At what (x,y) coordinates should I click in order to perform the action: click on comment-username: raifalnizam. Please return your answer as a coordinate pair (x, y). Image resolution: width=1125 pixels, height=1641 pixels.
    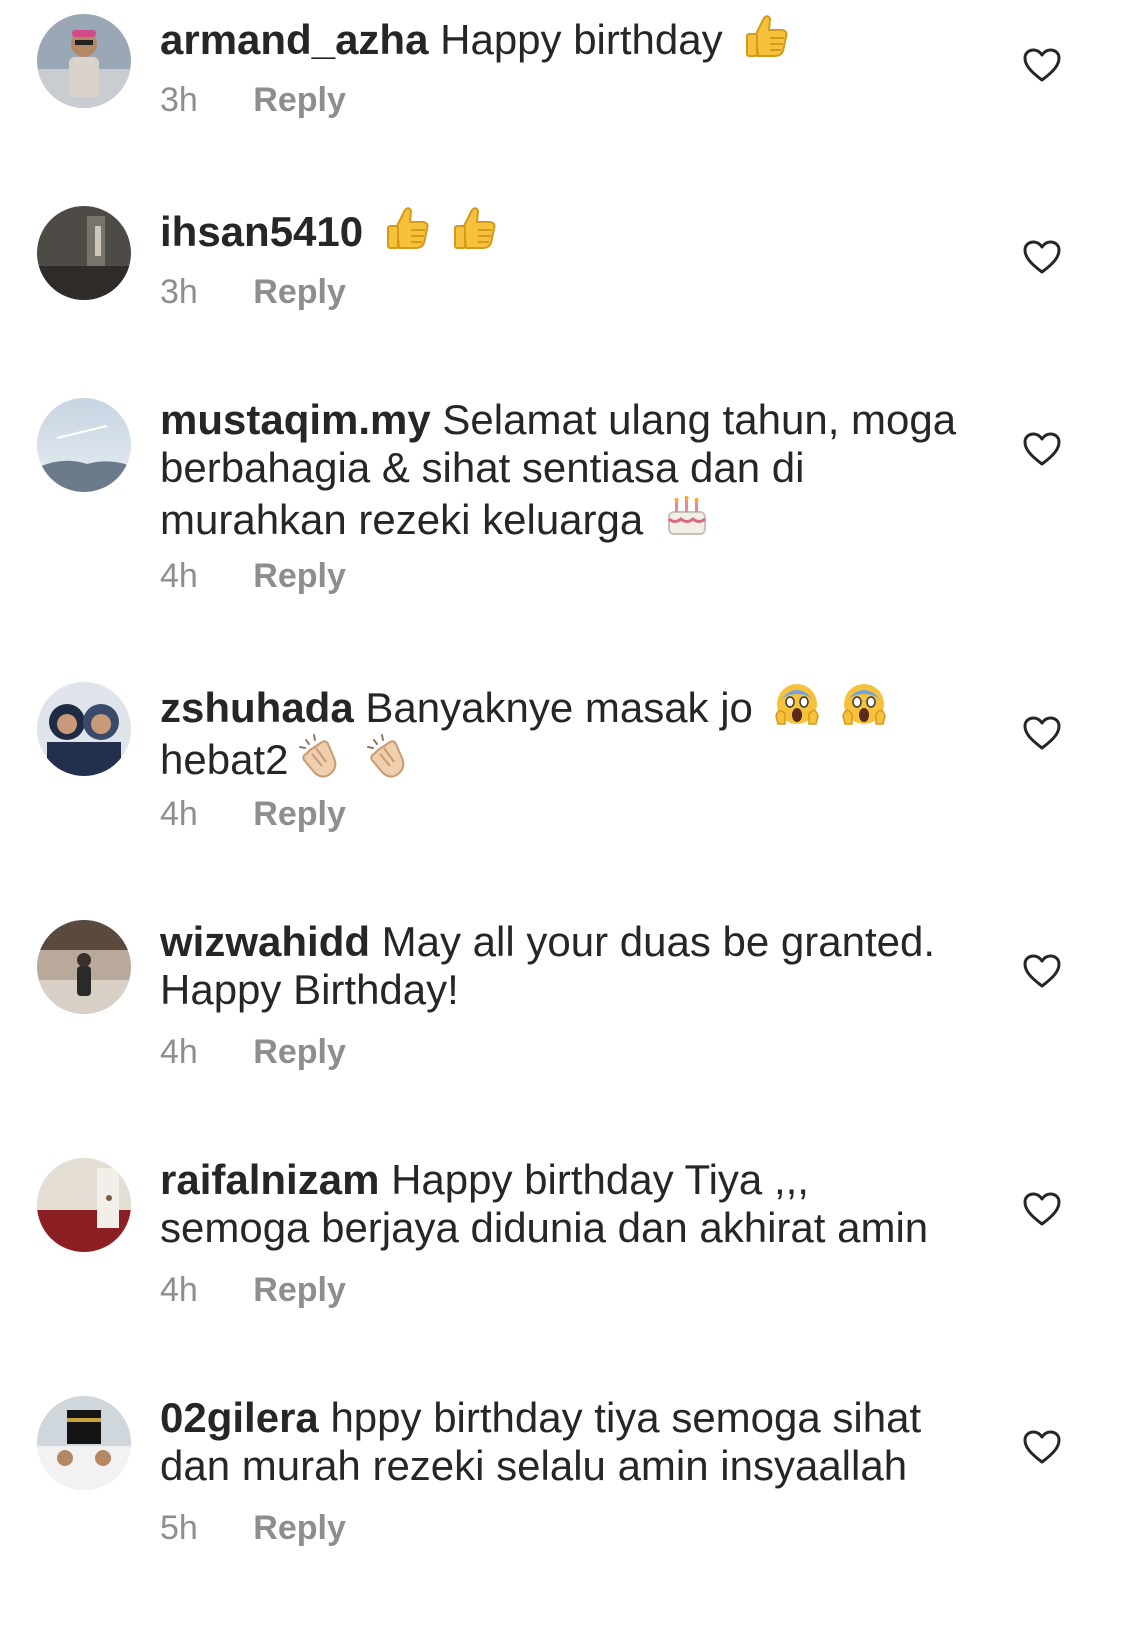
    Looking at the image, I should click on (269, 1179).